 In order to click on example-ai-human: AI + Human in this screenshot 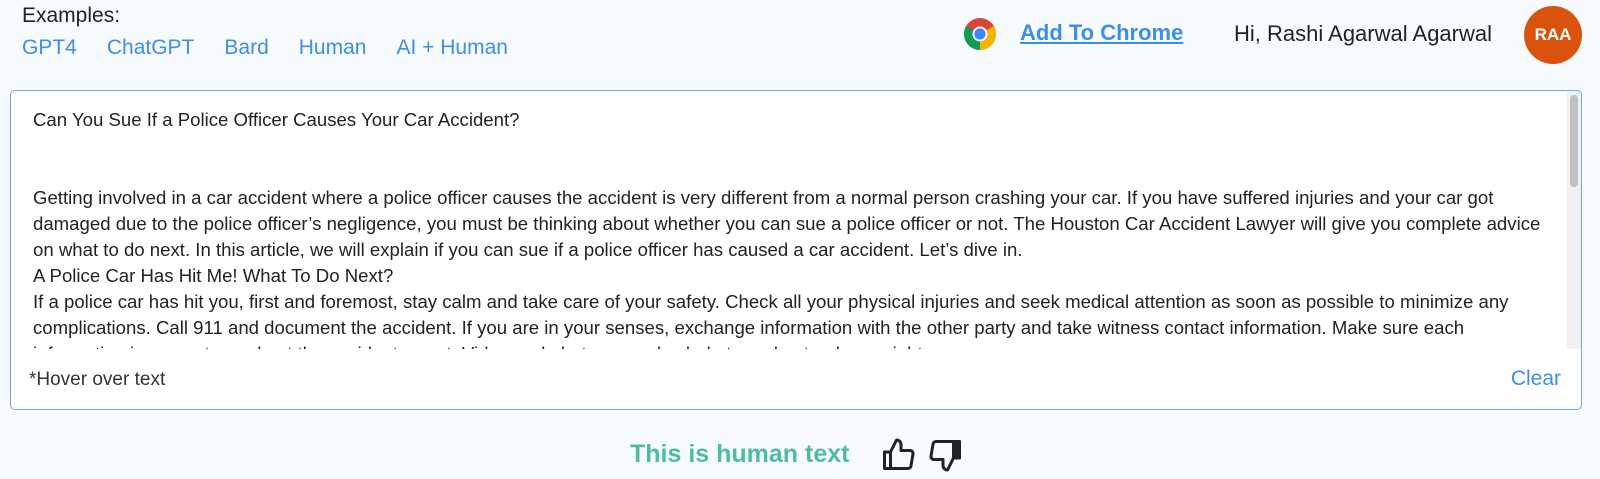, I will do `click(451, 48)`.